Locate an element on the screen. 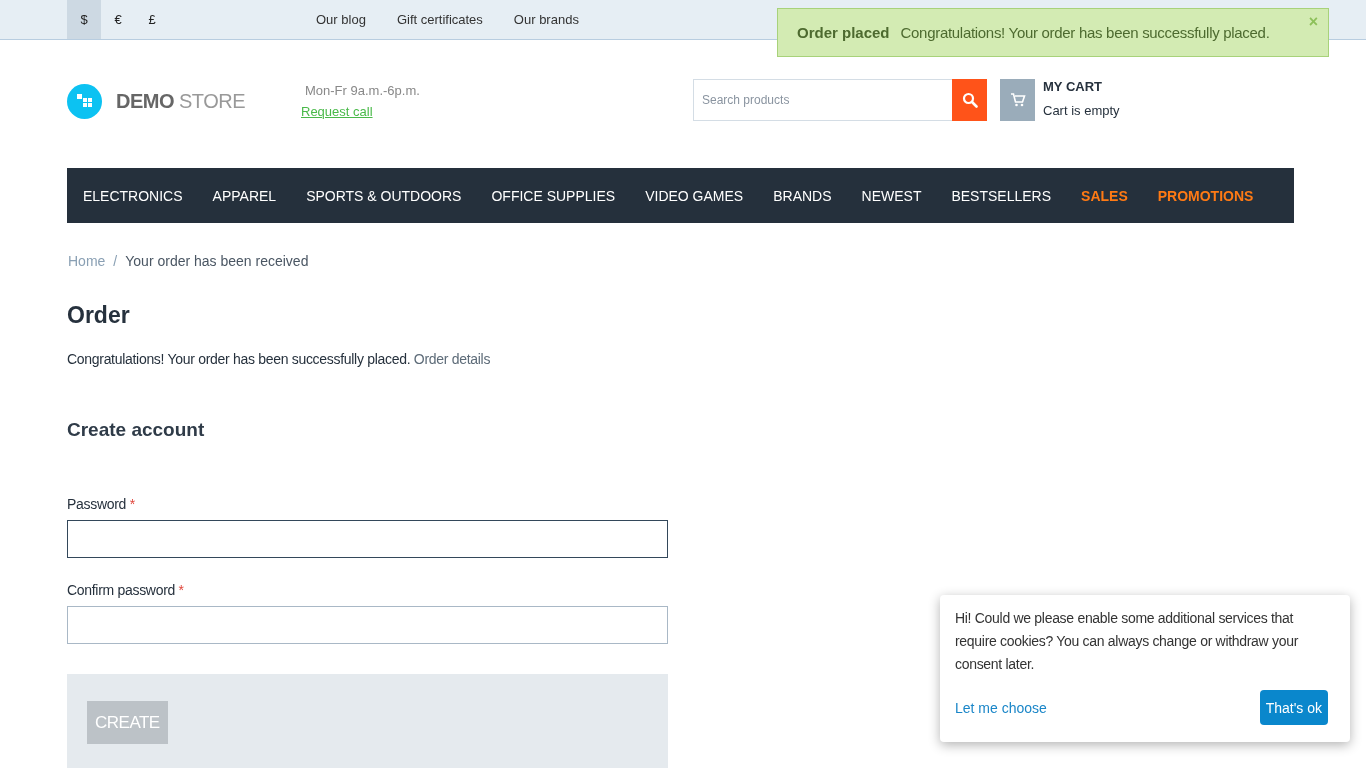  currency-option: $ is located at coordinates (84, 19).